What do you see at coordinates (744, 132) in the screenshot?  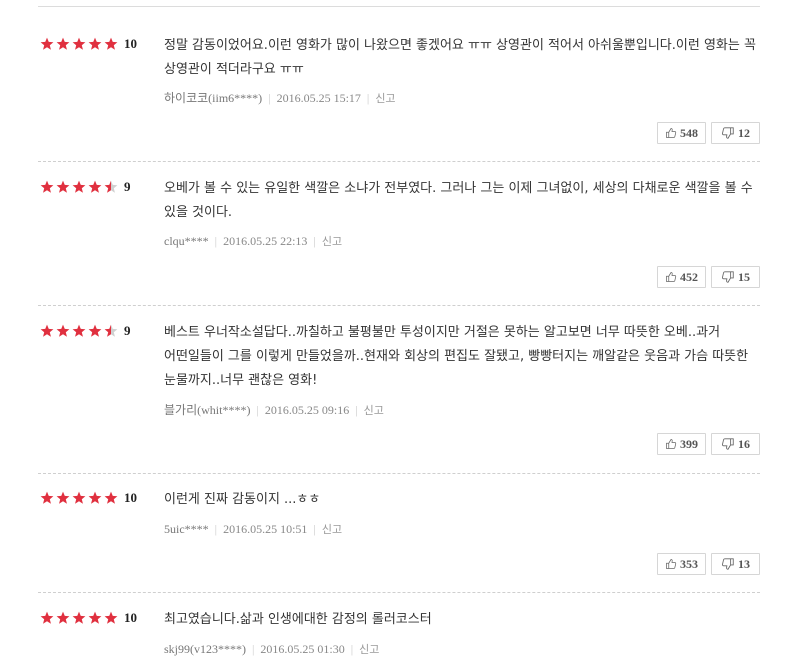 I see `dislike-count: 12` at bounding box center [744, 132].